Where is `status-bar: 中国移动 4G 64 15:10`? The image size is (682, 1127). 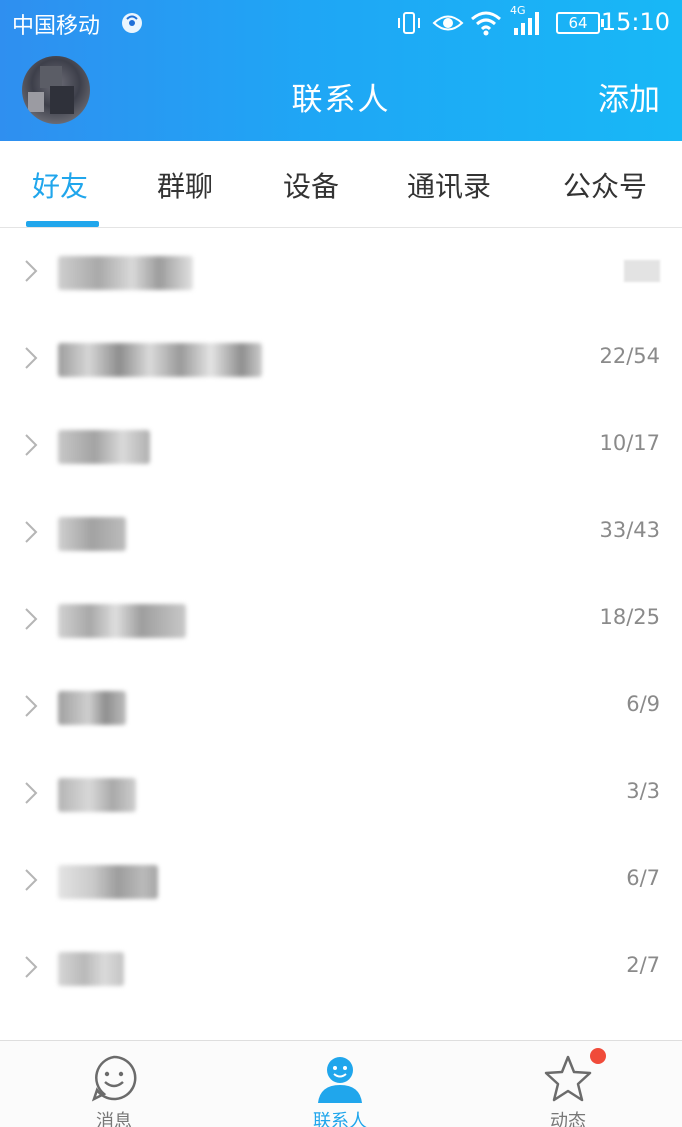
status-bar: 中国移动 4G 64 15:10 is located at coordinates (341, 23).